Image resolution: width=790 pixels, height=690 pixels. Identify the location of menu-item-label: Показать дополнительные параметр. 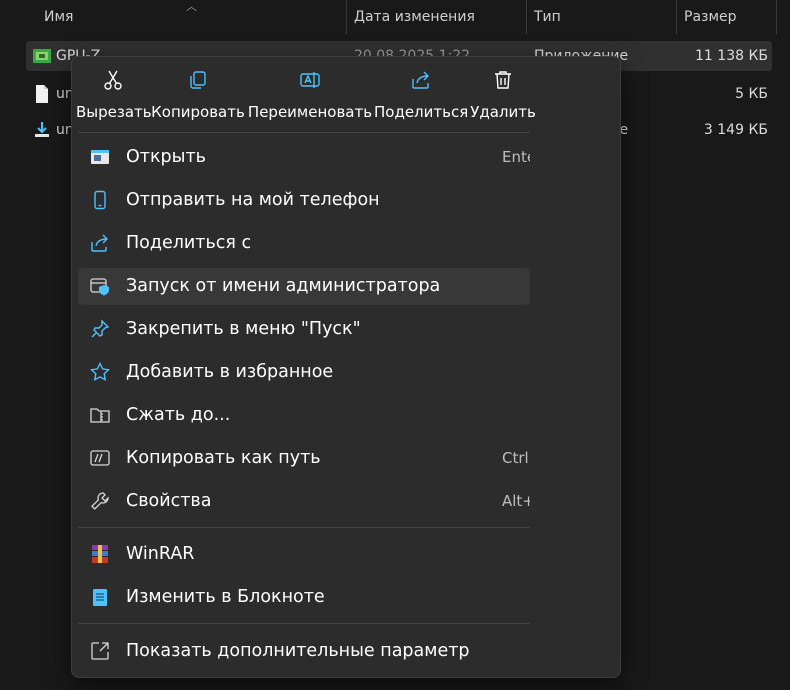
(298, 651).